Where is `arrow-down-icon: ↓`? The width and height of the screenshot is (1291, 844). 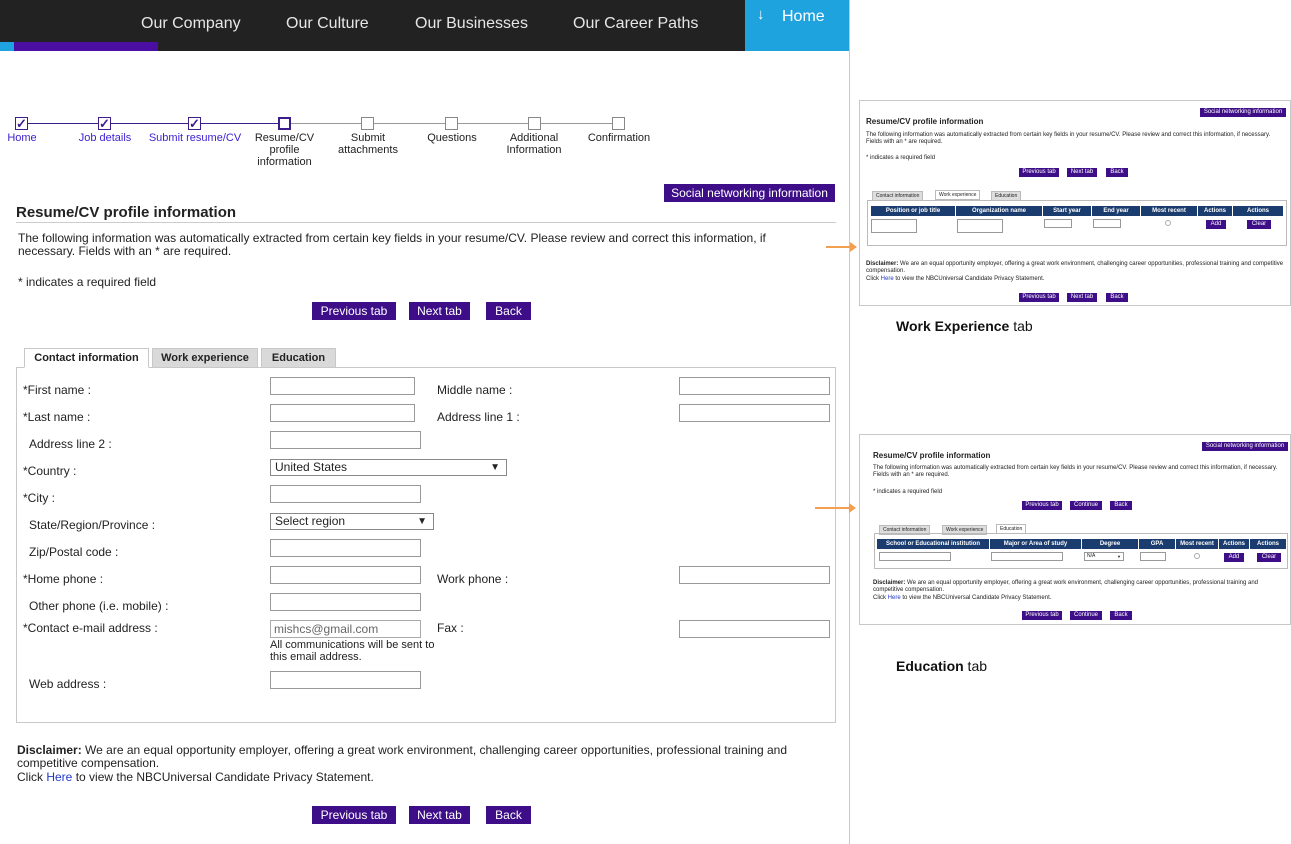
arrow-down-icon: ↓ is located at coordinates (761, 14).